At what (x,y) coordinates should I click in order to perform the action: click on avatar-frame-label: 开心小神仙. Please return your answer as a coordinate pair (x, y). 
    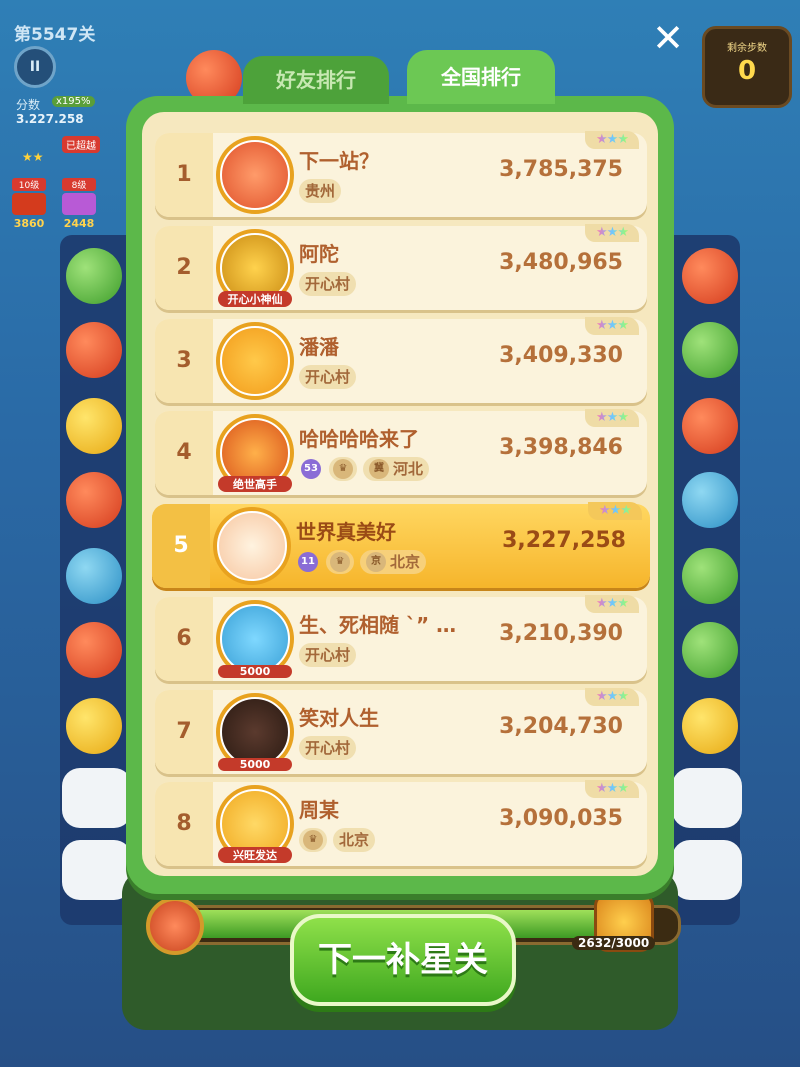
    Looking at the image, I should click on (255, 299).